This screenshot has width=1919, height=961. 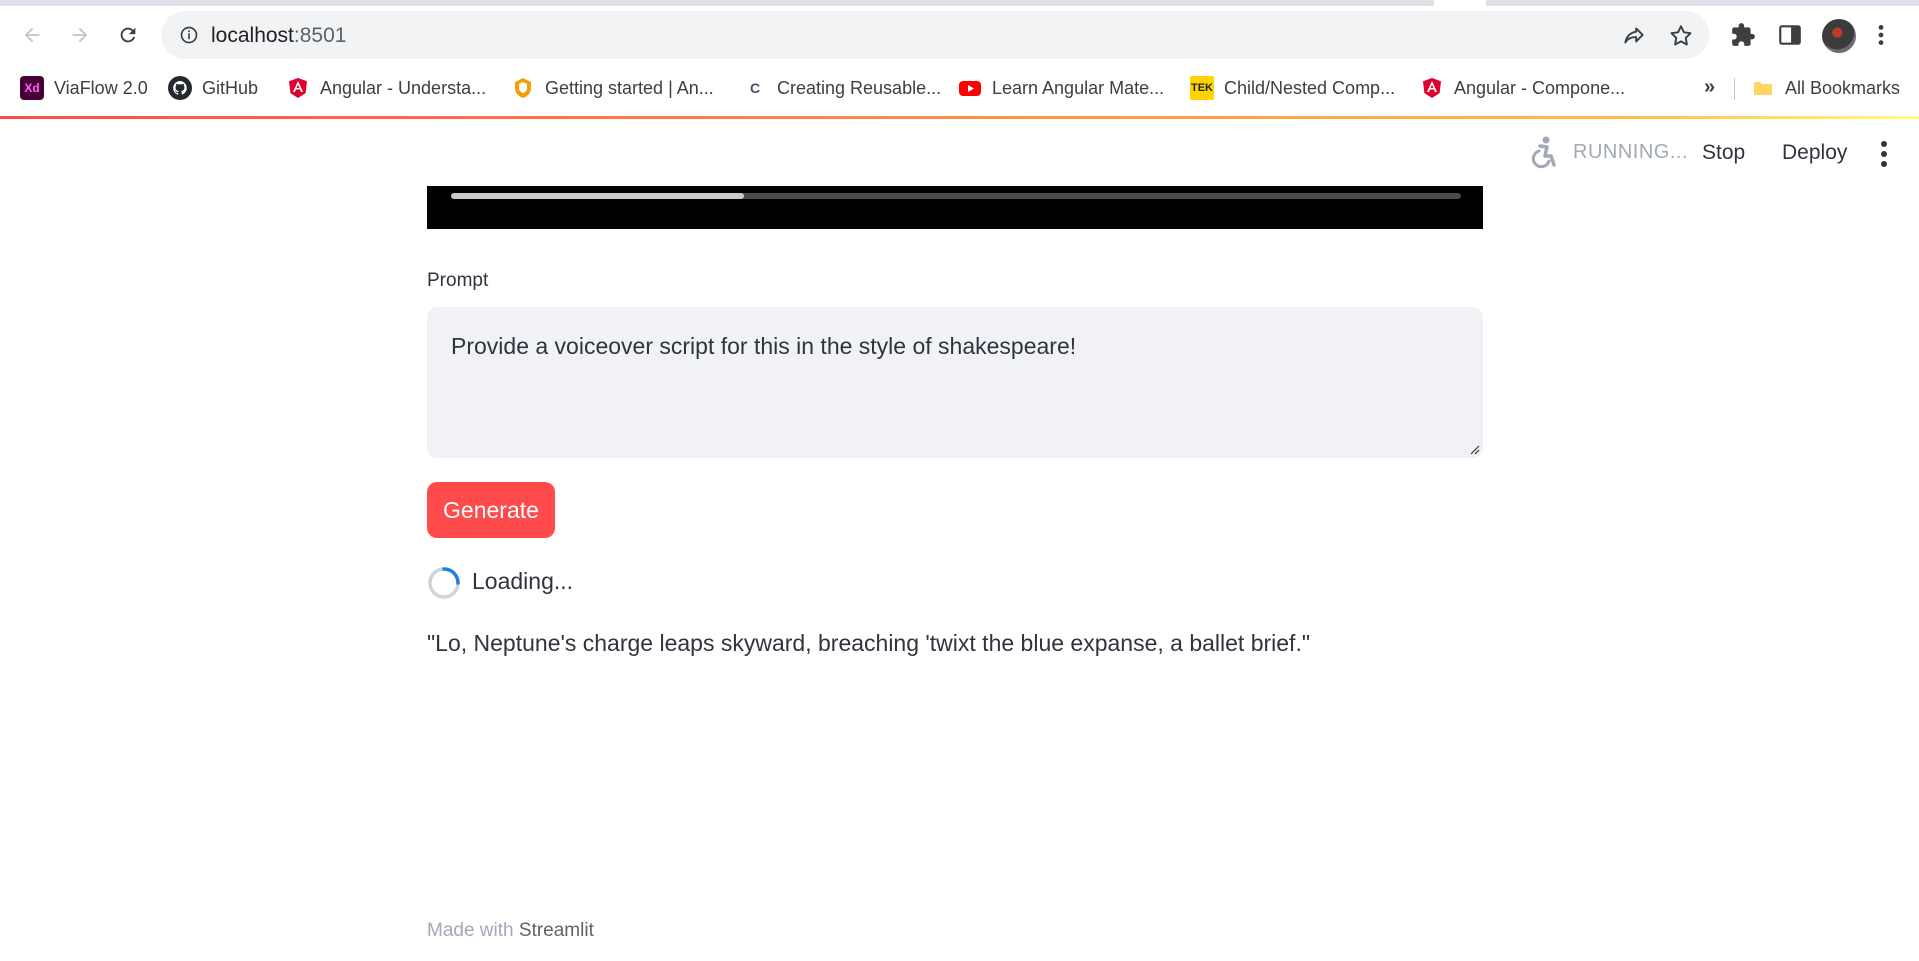 I want to click on prompt-label: Prompt, so click(x=458, y=280).